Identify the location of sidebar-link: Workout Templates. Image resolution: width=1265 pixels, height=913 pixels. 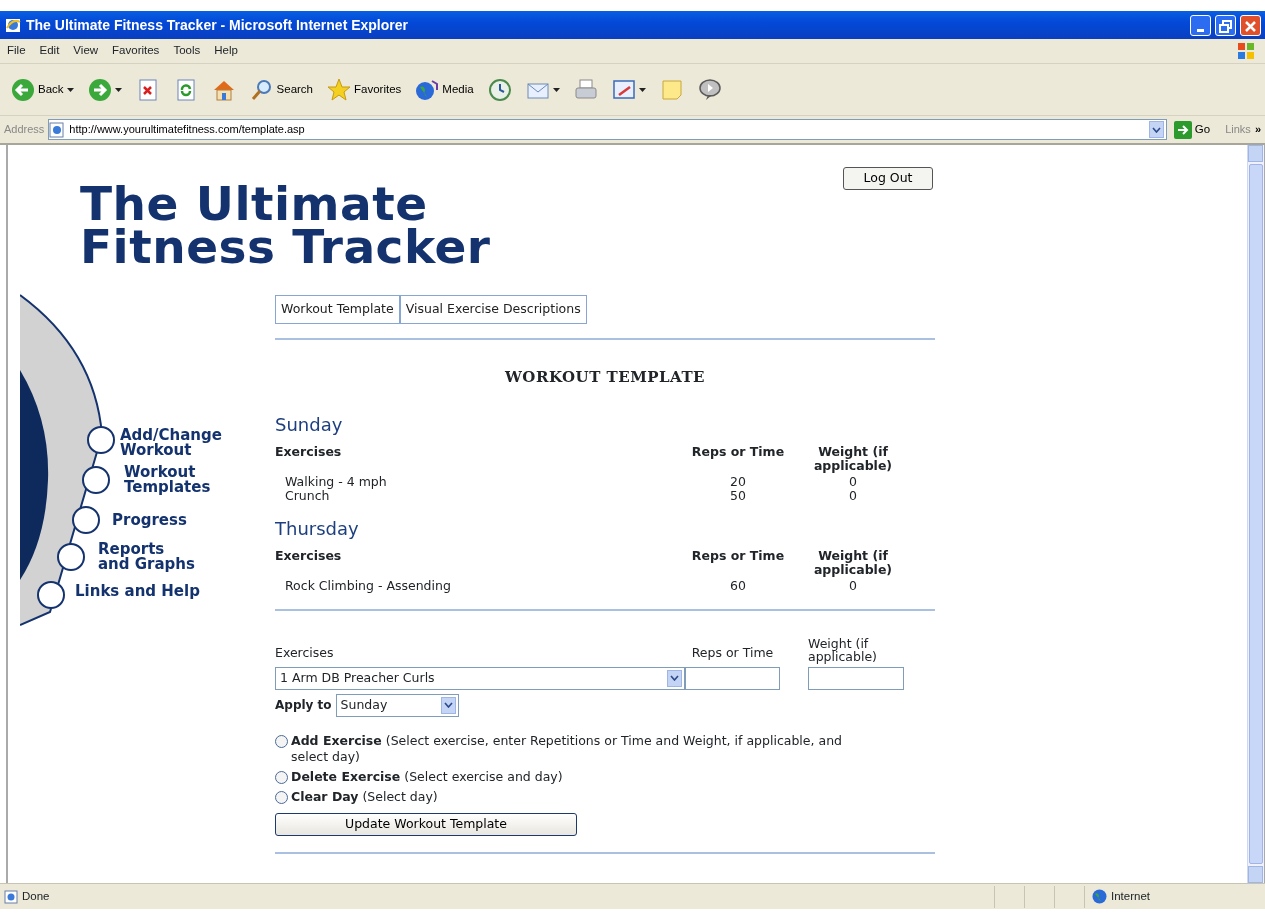
(173, 480).